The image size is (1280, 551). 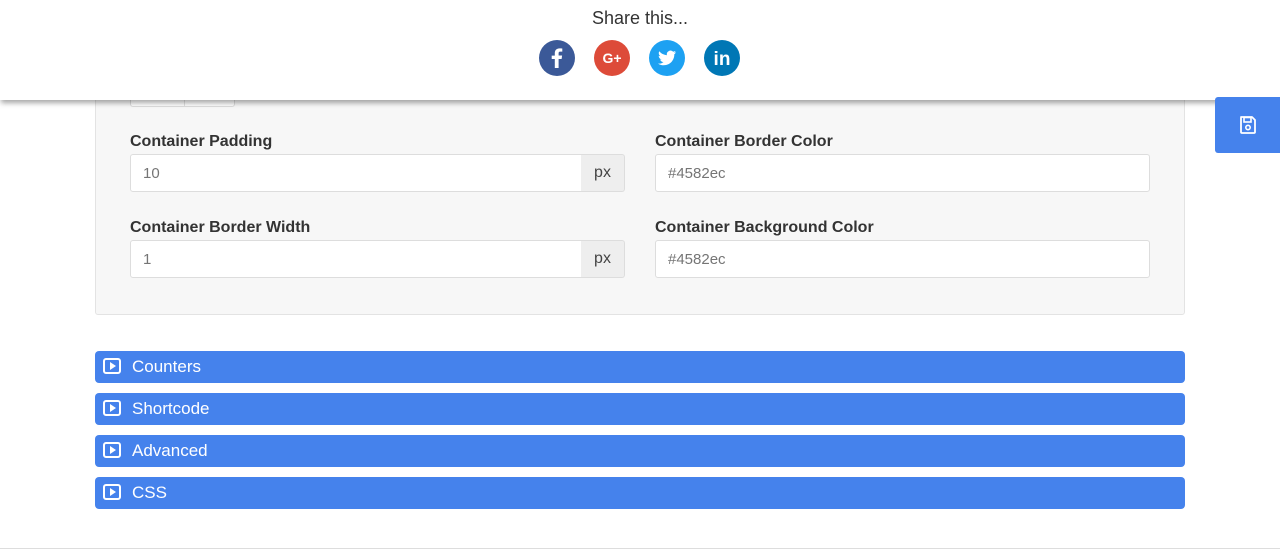 What do you see at coordinates (744, 141) in the screenshot?
I see `container-border-color-label: Container Border Color` at bounding box center [744, 141].